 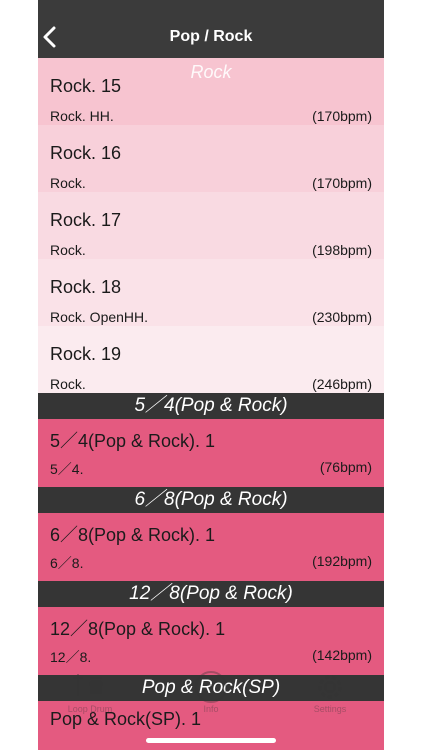 What do you see at coordinates (88, 685) in the screenshot?
I see `drum-kit-icon` at bounding box center [88, 685].